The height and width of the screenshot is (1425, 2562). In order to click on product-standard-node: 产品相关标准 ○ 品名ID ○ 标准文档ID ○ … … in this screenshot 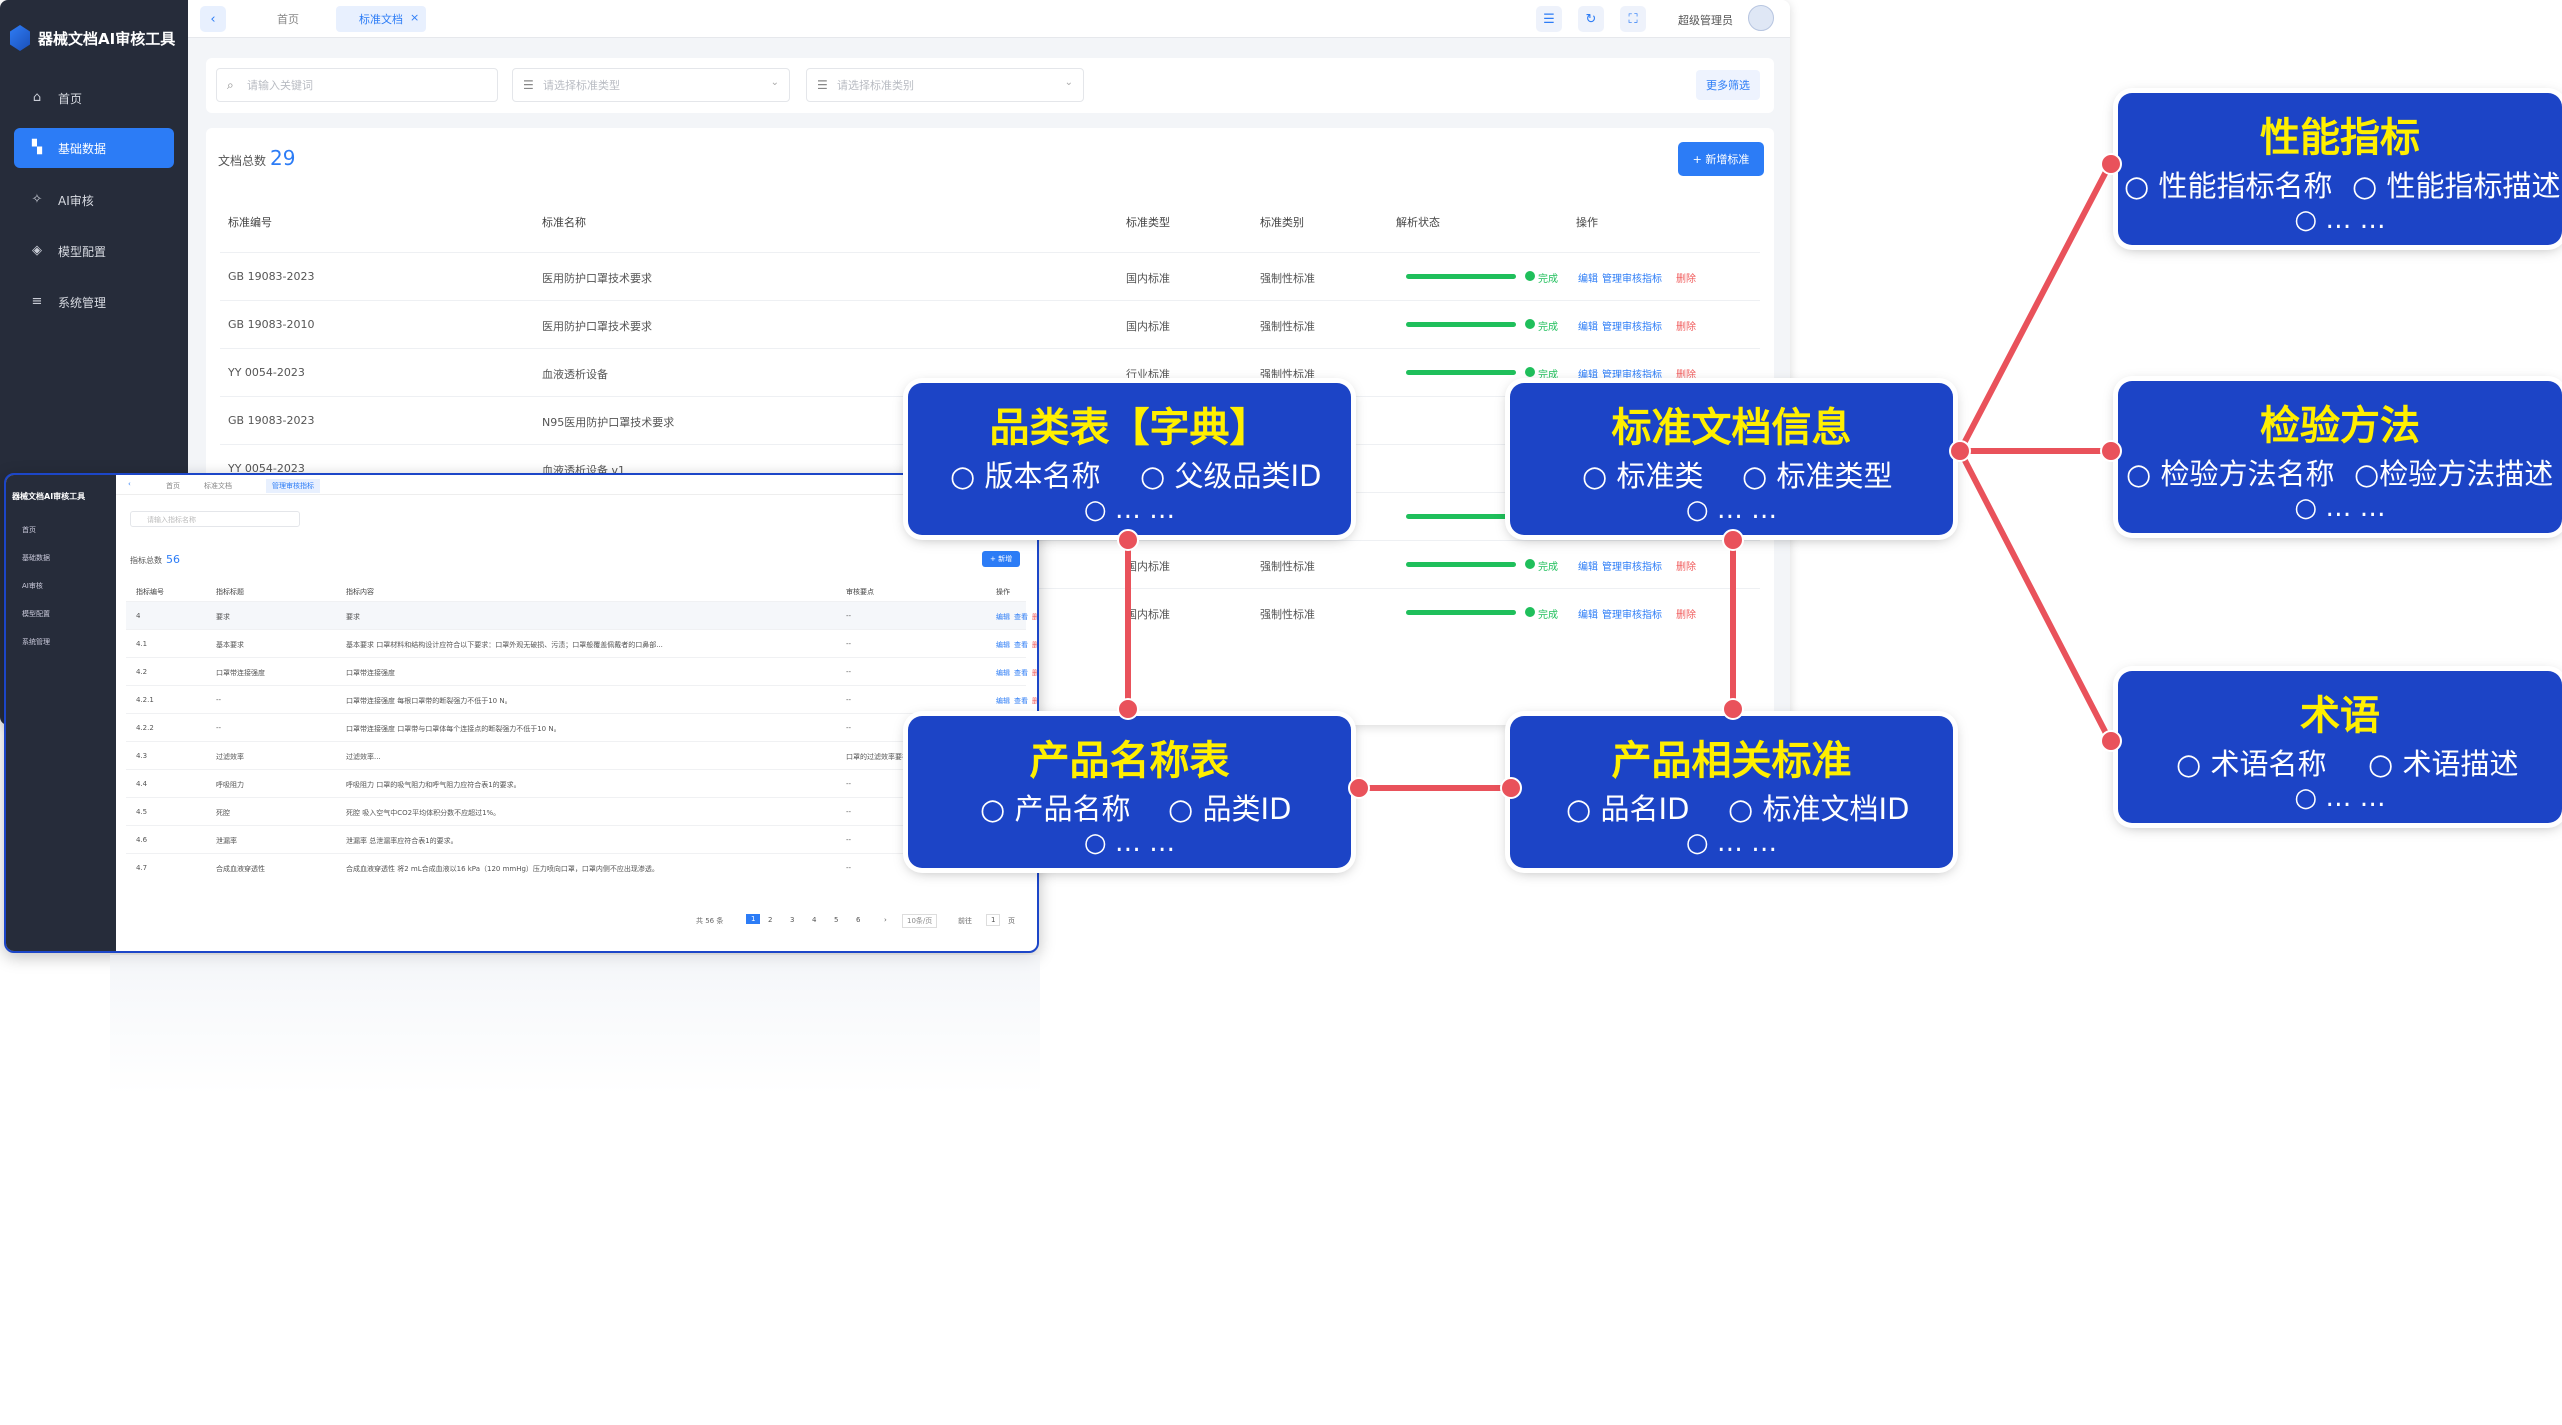, I will do `click(1731, 792)`.